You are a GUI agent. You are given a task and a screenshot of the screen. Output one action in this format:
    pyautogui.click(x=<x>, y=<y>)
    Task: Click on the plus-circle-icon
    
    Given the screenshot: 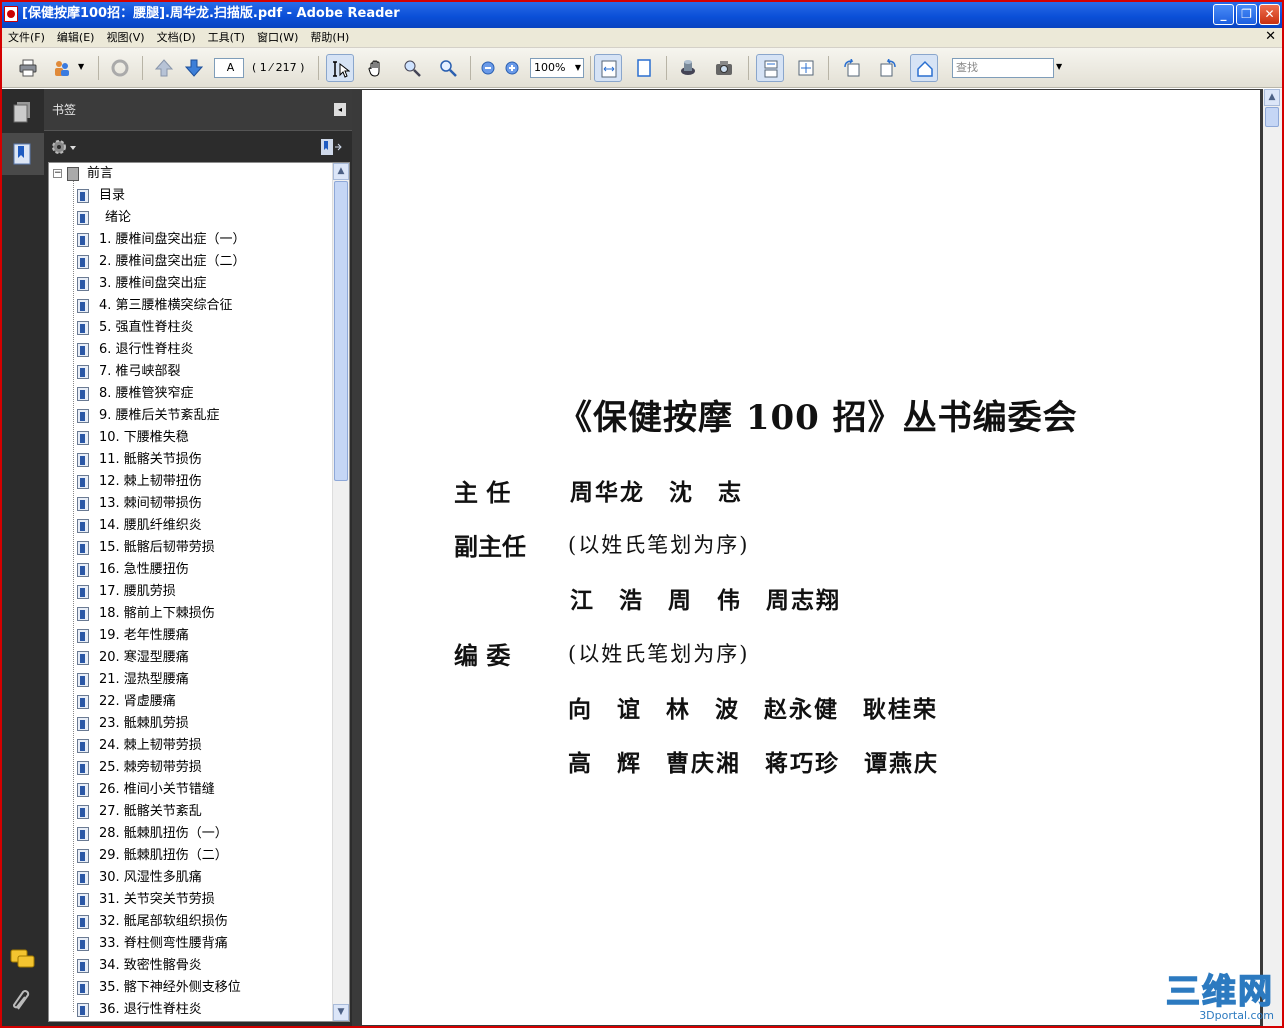 What is the action you would take?
    pyautogui.click(x=512, y=68)
    